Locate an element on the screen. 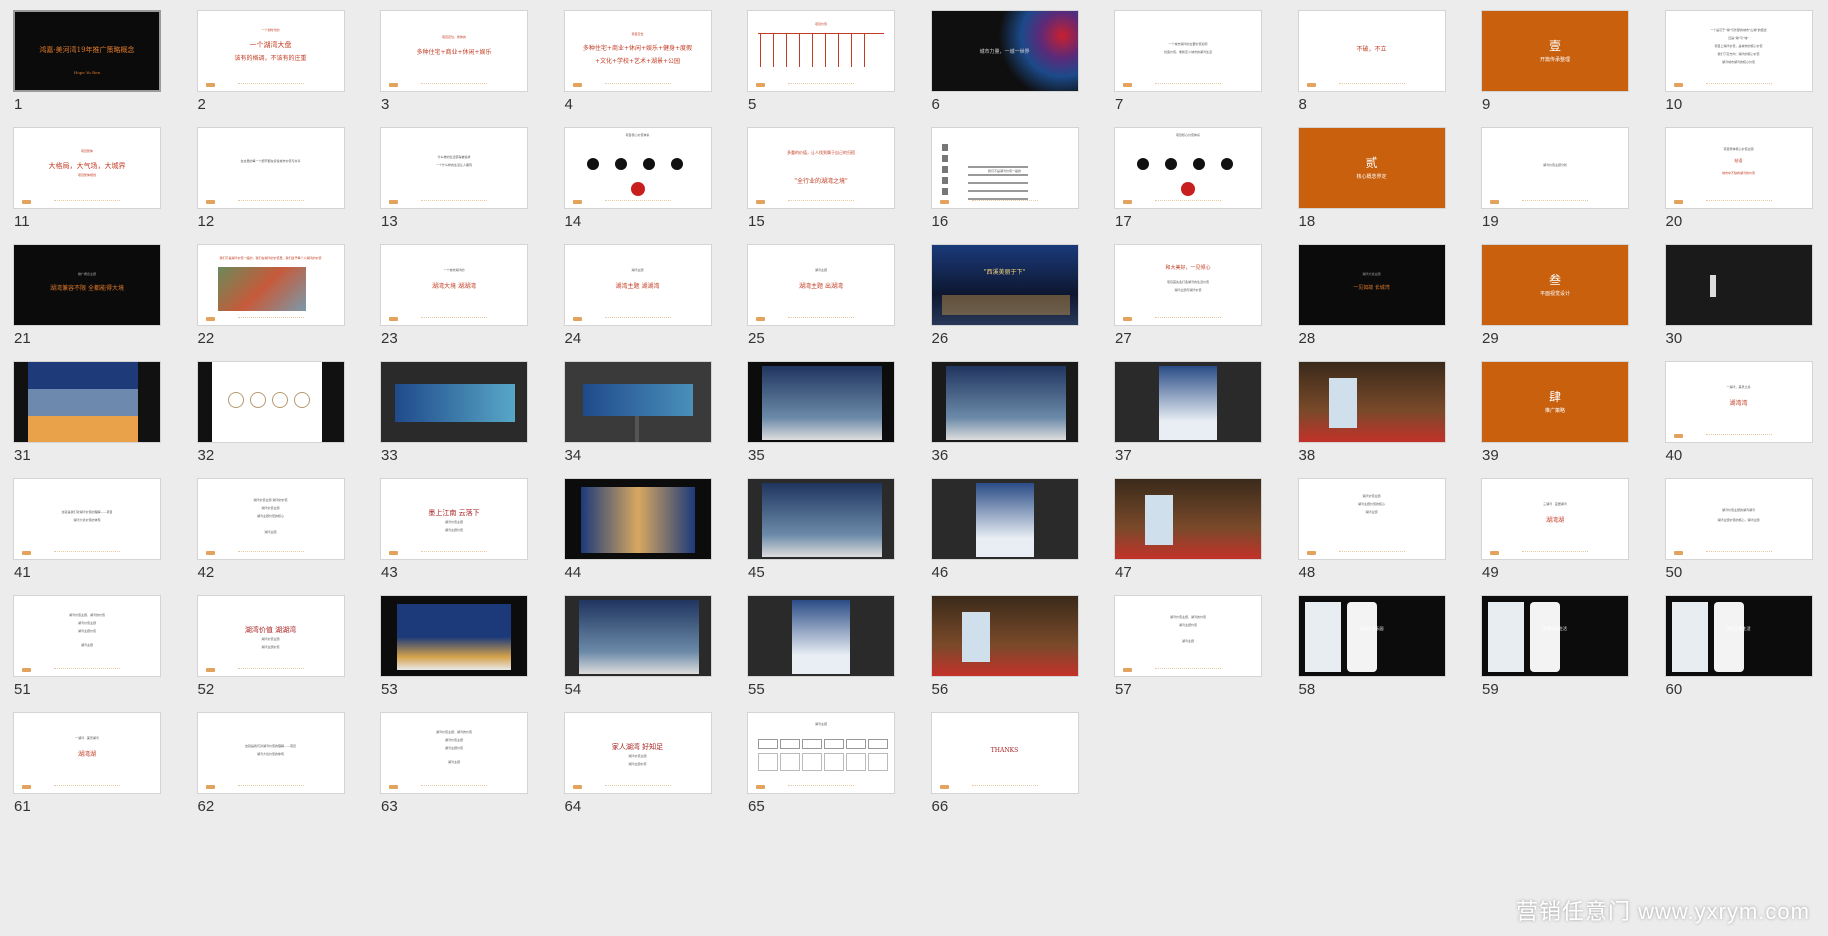 The height and width of the screenshot is (936, 1828). slide-preview: 湖湾主题 湖湾主题 出湖湾 is located at coordinates (821, 285).